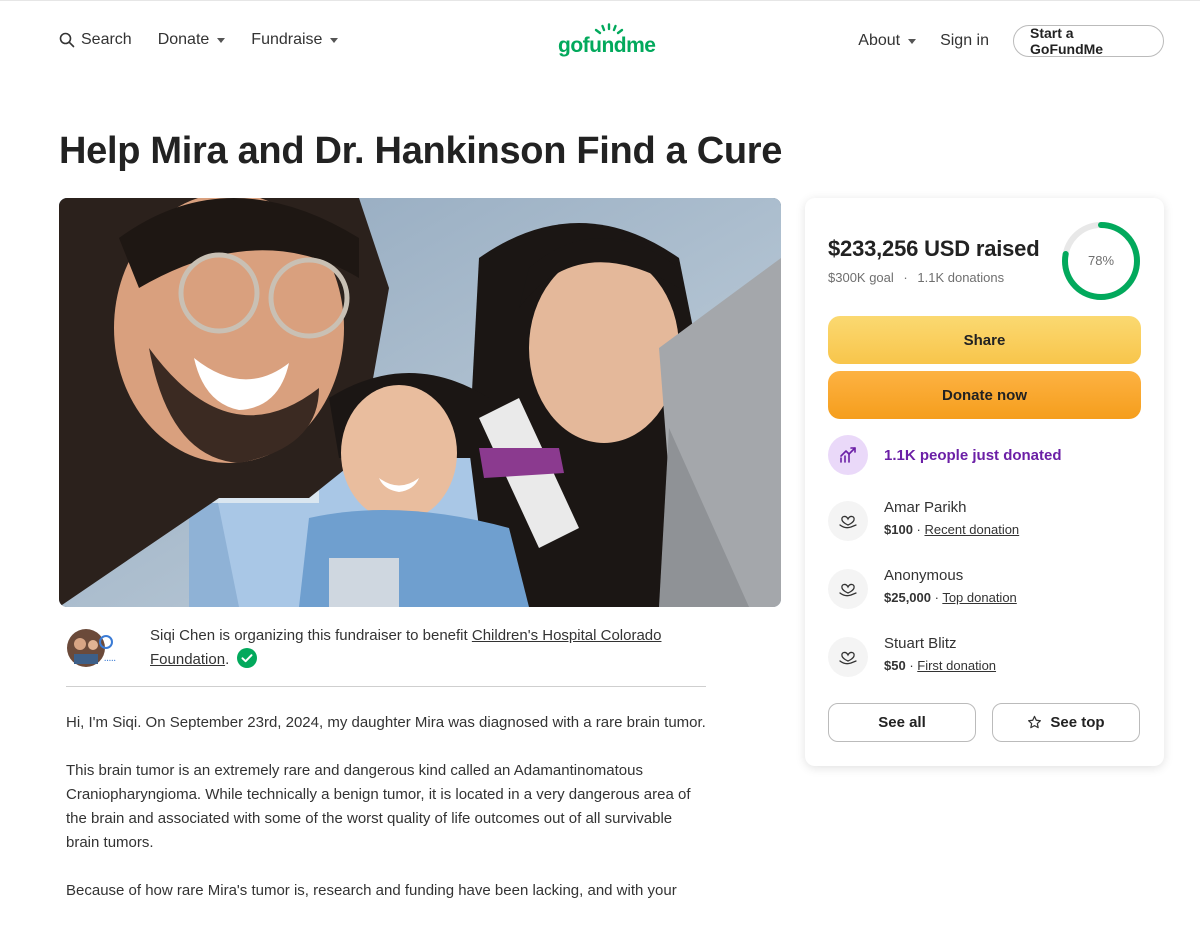 Image resolution: width=1200 pixels, height=927 pixels. What do you see at coordinates (920, 643) in the screenshot?
I see `donor-name: Stuart Blitz` at bounding box center [920, 643].